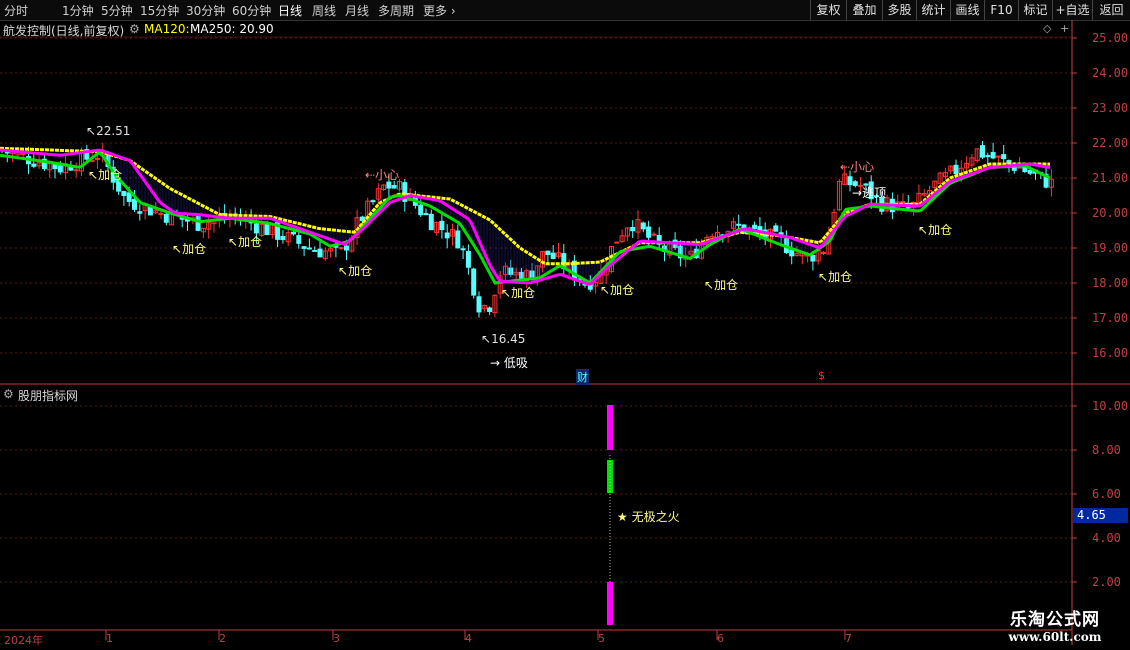 The width and height of the screenshot is (1130, 650). Describe the element at coordinates (48, 396) in the screenshot. I see `sub-indicator-title: 股朋指标网` at that location.